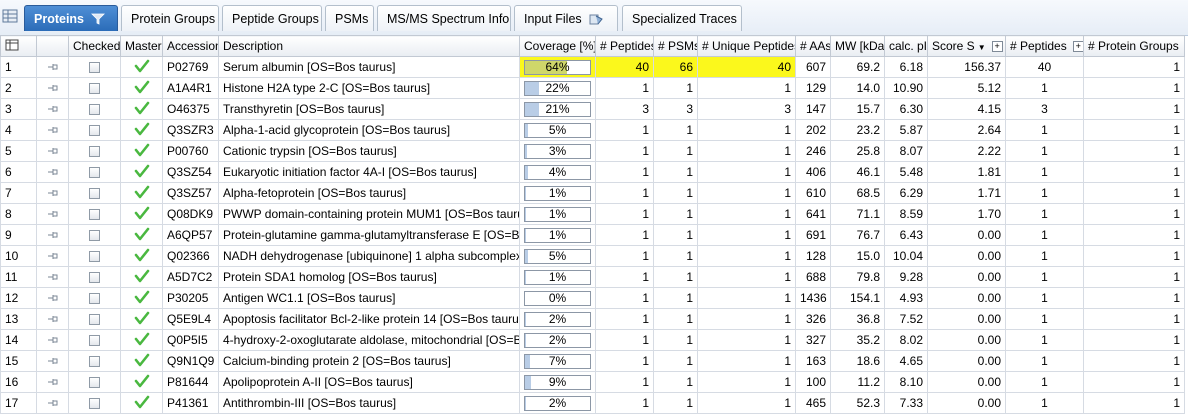 The width and height of the screenshot is (1188, 418). I want to click on tab-peptide-groups: Peptide Groups, so click(272, 18).